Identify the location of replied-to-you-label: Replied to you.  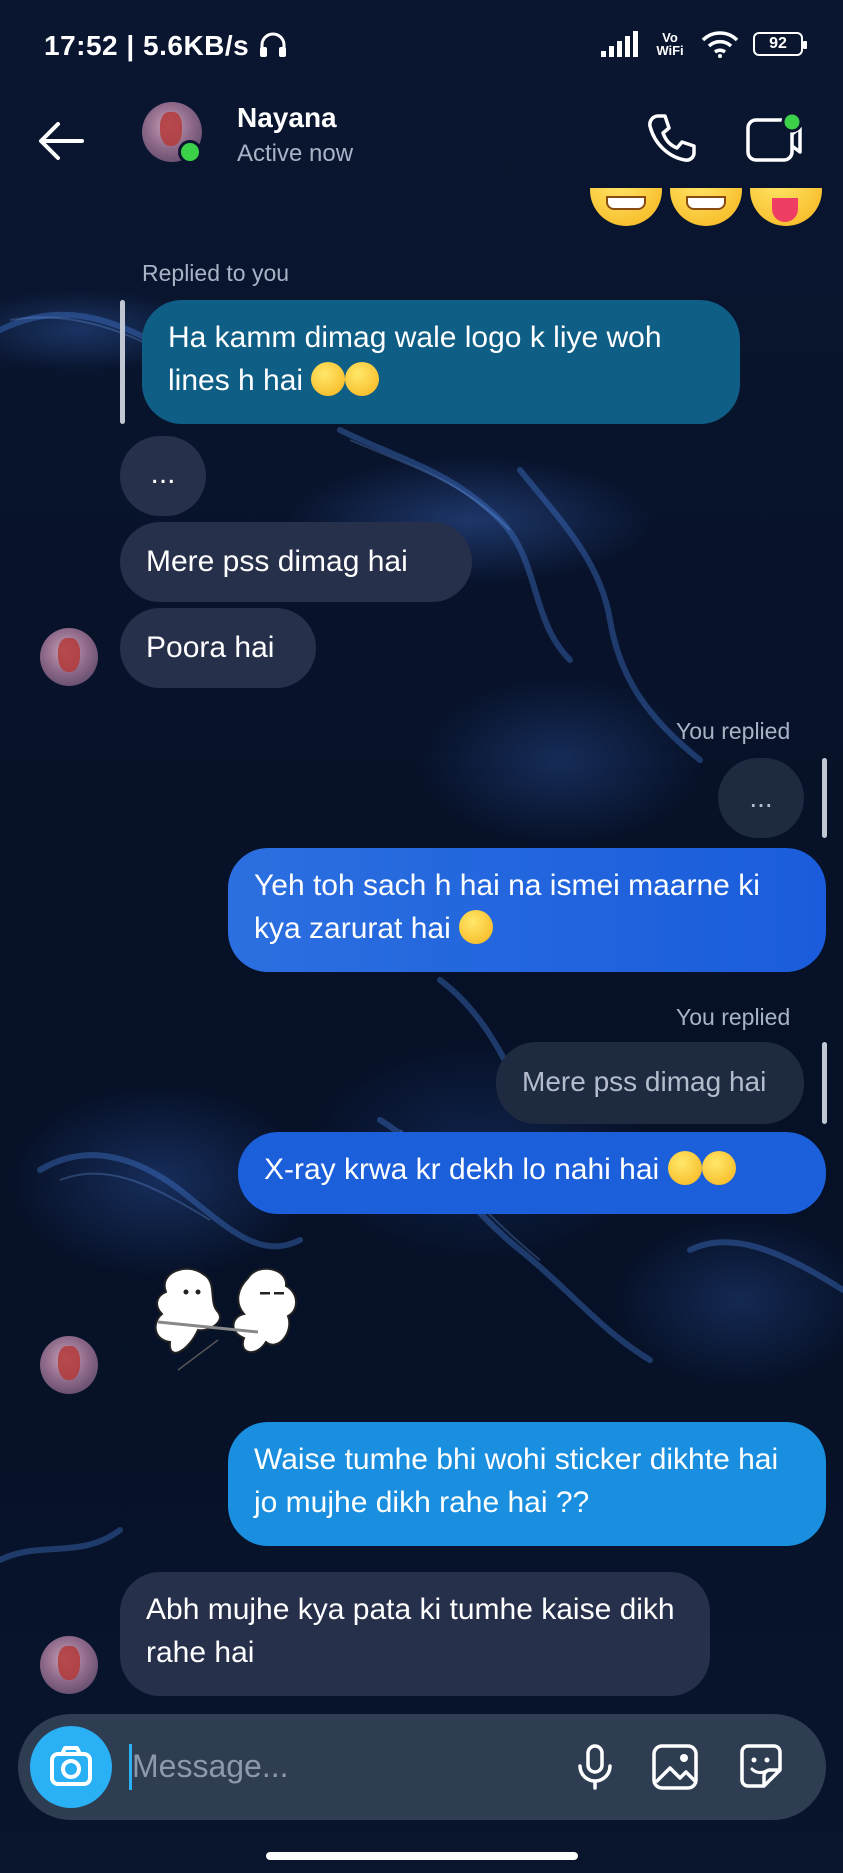
(216, 273).